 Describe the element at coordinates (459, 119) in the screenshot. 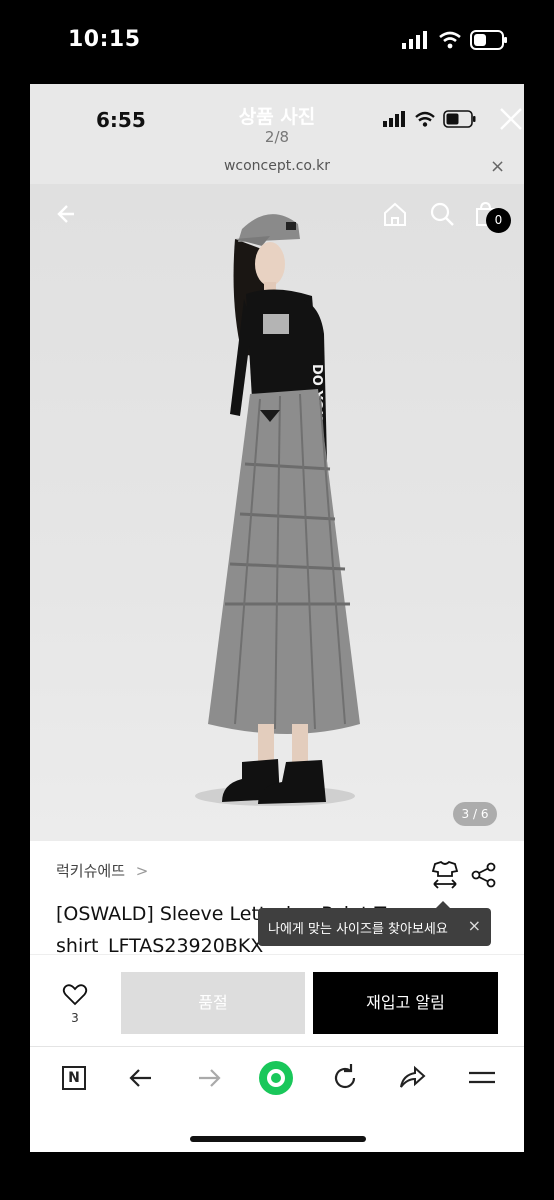

I see `inner-battery-icon` at that location.